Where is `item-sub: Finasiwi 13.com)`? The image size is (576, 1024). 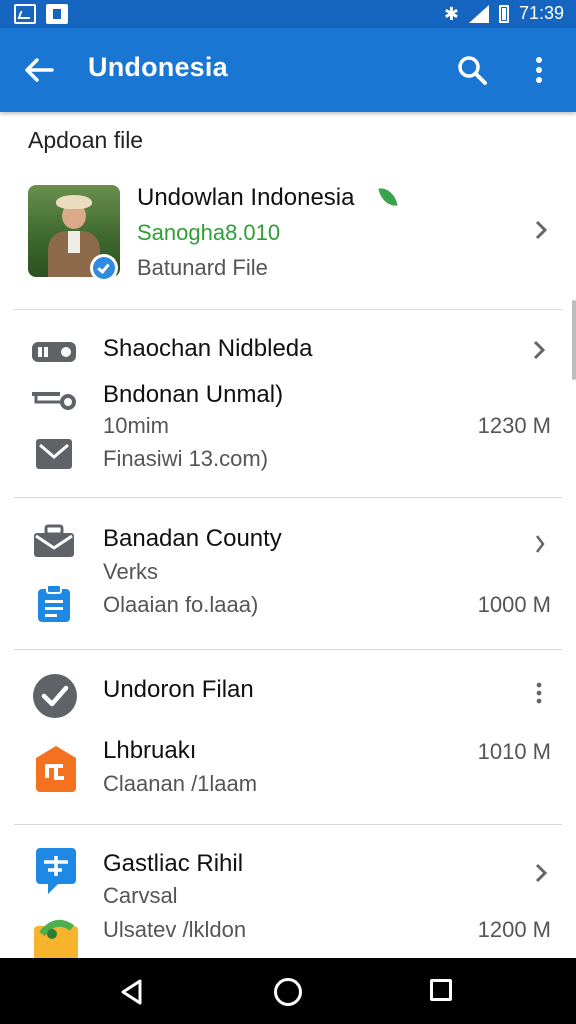
item-sub: Finasiwi 13.com) is located at coordinates (186, 458).